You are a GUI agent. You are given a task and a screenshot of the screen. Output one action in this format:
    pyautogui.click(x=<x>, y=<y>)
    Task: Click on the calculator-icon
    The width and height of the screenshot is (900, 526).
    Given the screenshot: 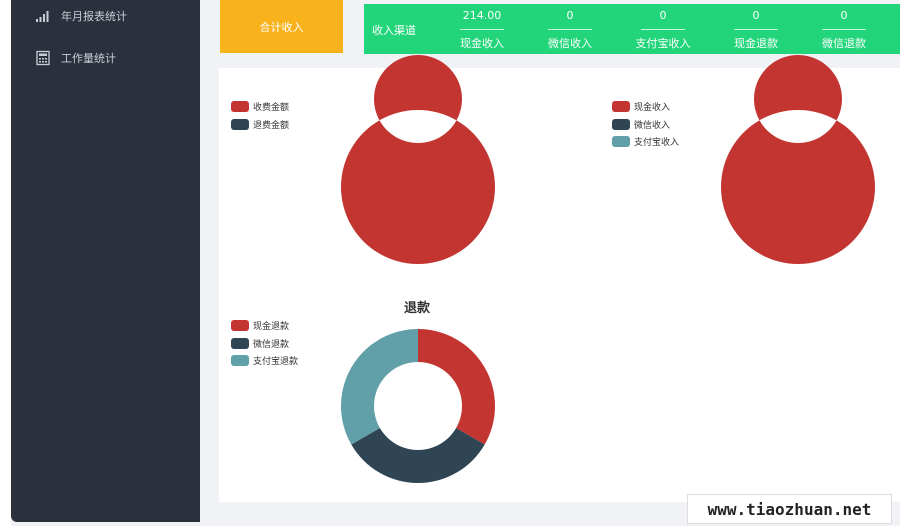 What is the action you would take?
    pyautogui.click(x=43, y=58)
    